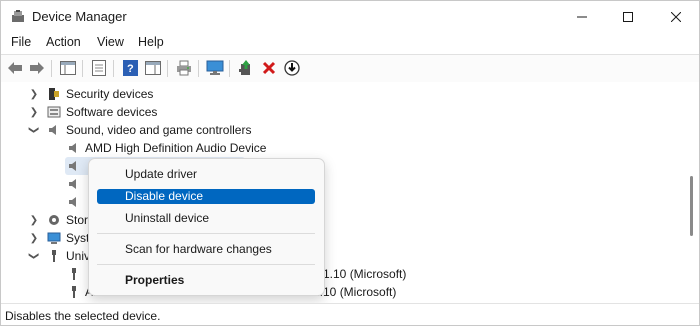 Image resolution: width=700 pixels, height=326 pixels. I want to click on red-x-icon, so click(269, 68).